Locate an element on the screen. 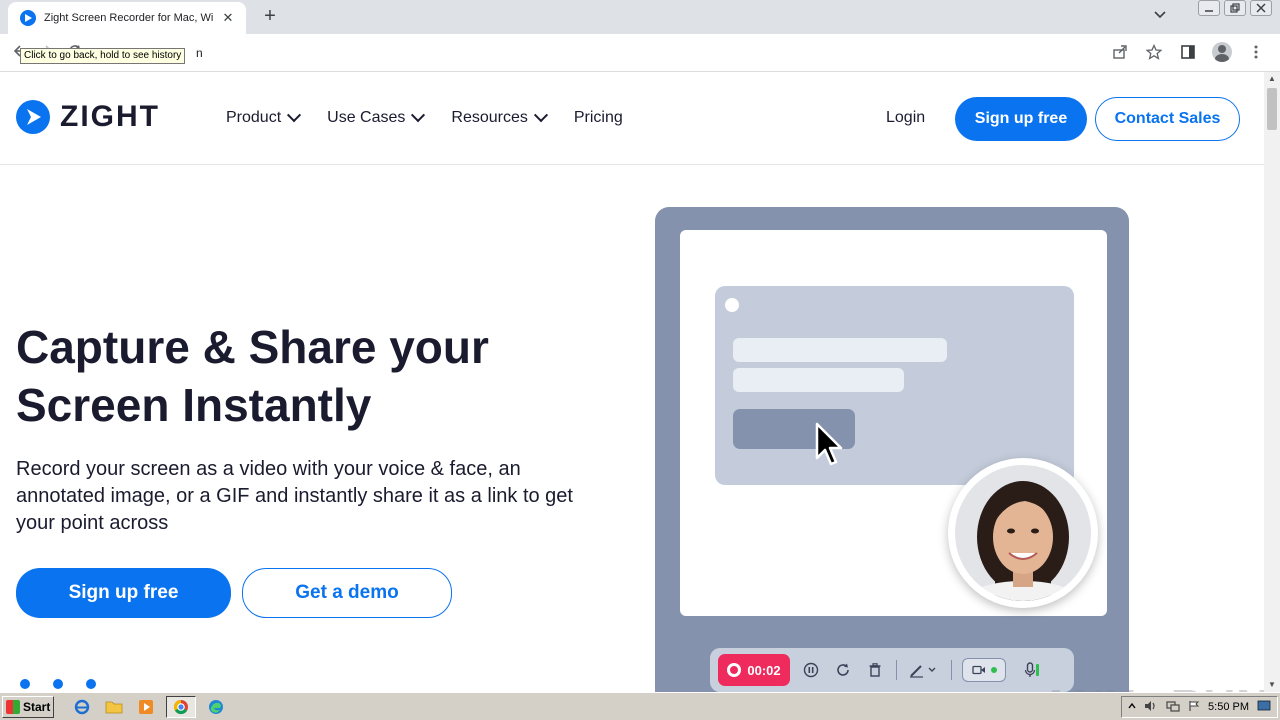 Image resolution: width=1280 pixels, height=720 pixels. tray-expand-icon is located at coordinates (1132, 707).